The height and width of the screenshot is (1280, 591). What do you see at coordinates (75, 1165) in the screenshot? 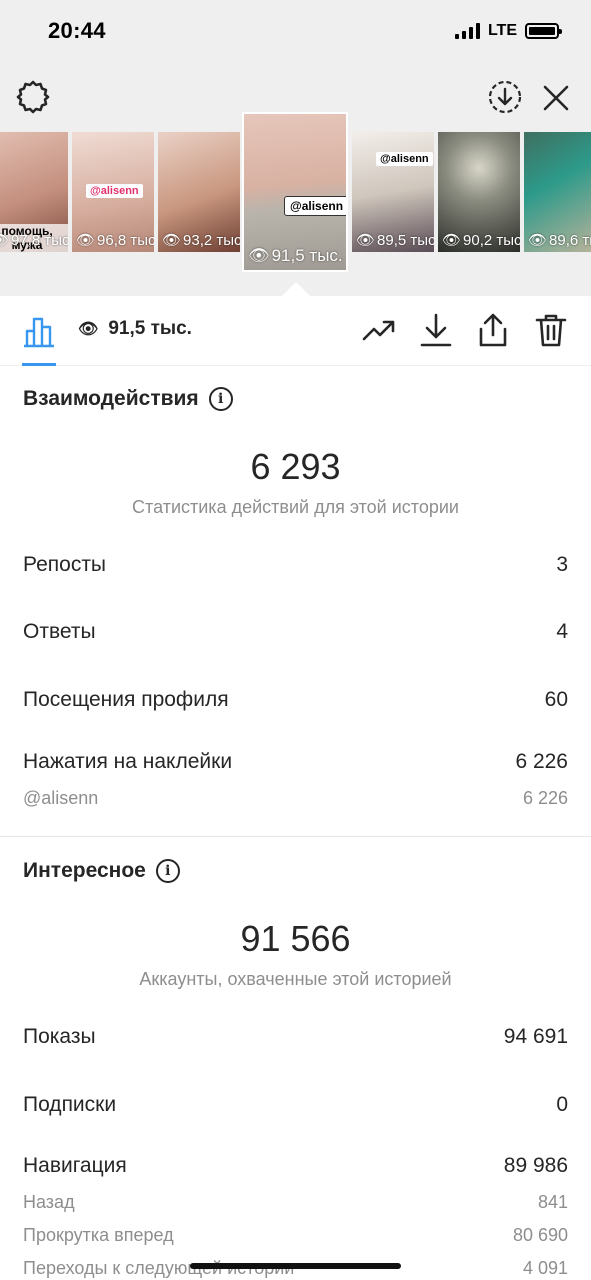
I see `row-label: Навигация` at bounding box center [75, 1165].